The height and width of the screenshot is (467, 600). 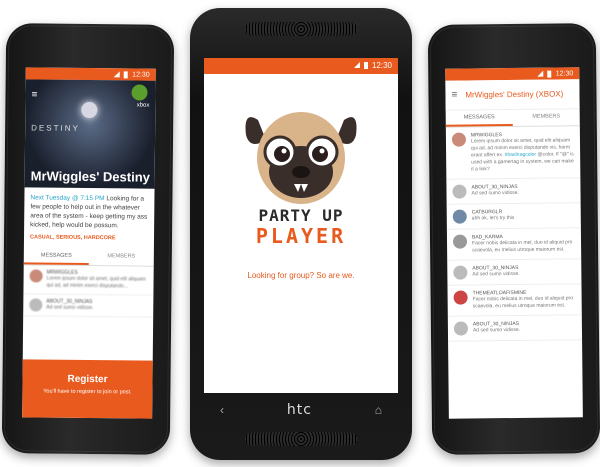 What do you see at coordinates (378, 410) in the screenshot?
I see `home-icon: ⌂` at bounding box center [378, 410].